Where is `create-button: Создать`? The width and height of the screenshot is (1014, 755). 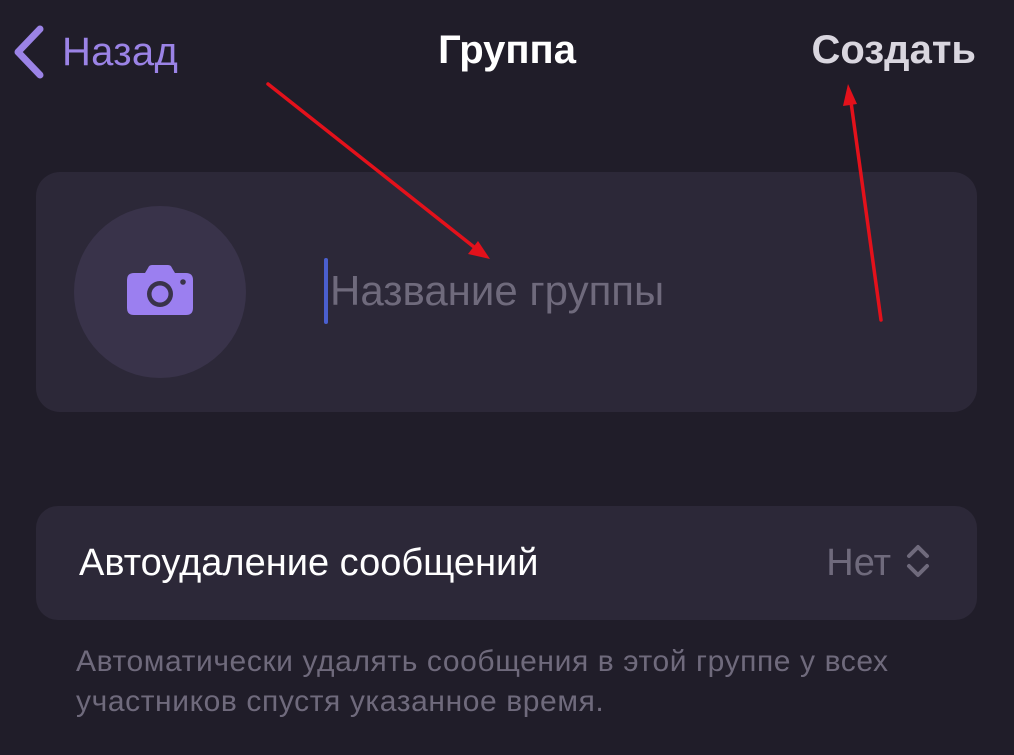
create-button: Создать is located at coordinates (894, 50).